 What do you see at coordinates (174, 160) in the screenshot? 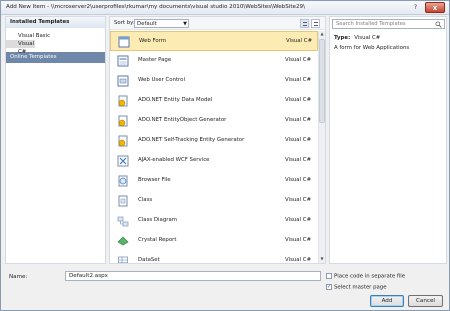
I see `template-name: AJAX-enabled WCF Service` at bounding box center [174, 160].